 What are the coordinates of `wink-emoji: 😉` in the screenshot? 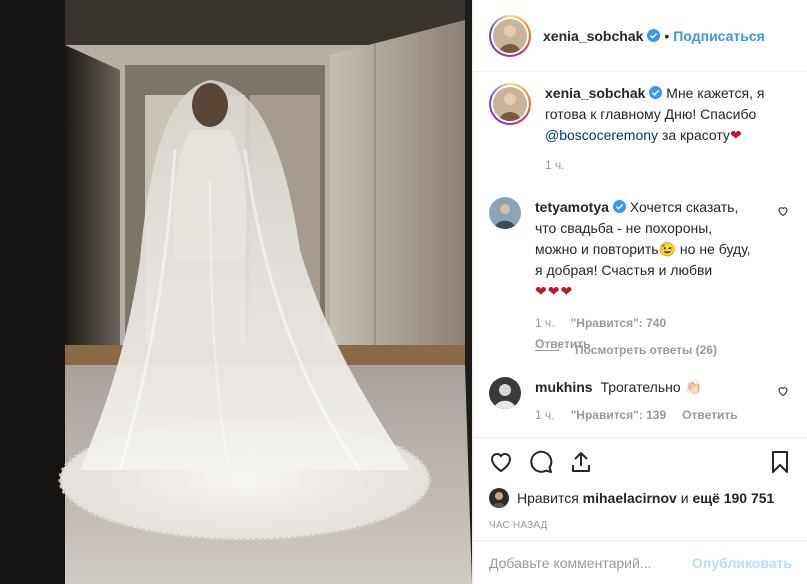 It's located at (667, 249).